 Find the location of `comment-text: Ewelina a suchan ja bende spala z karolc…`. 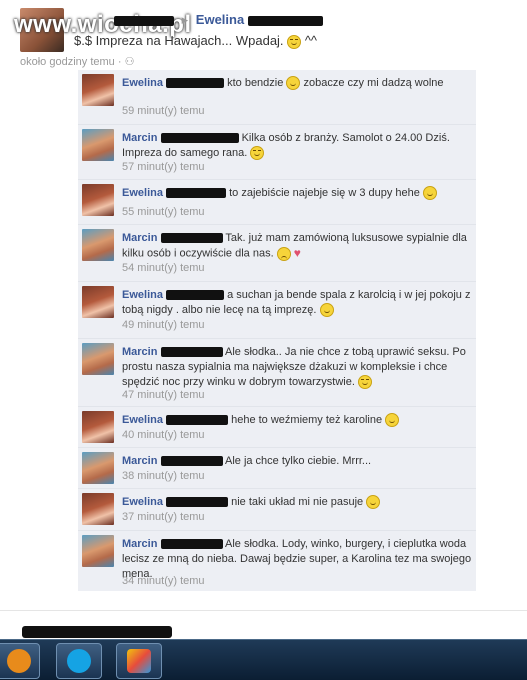

comment-text: Ewelina a suchan ja bende spala z karolc… is located at coordinates (296, 303).